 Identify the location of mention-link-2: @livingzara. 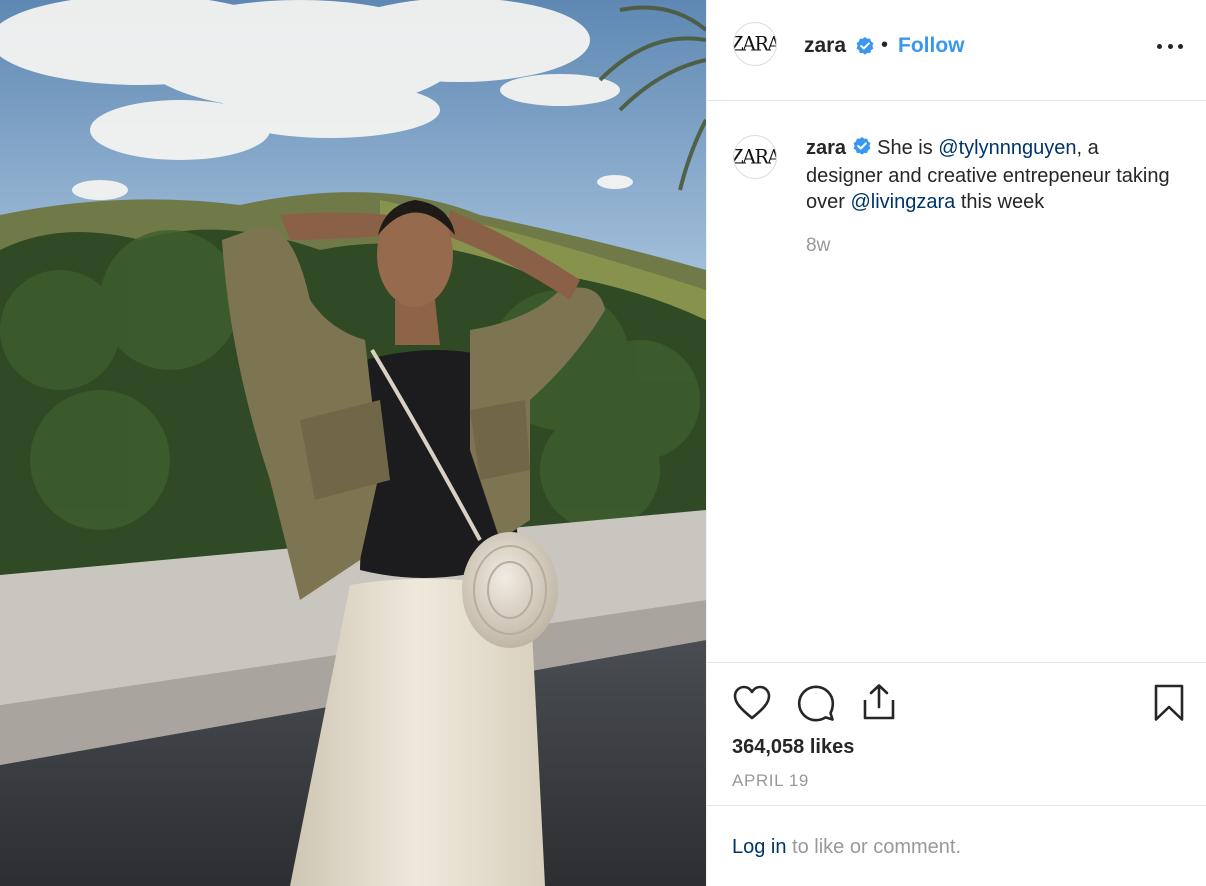
(902, 202).